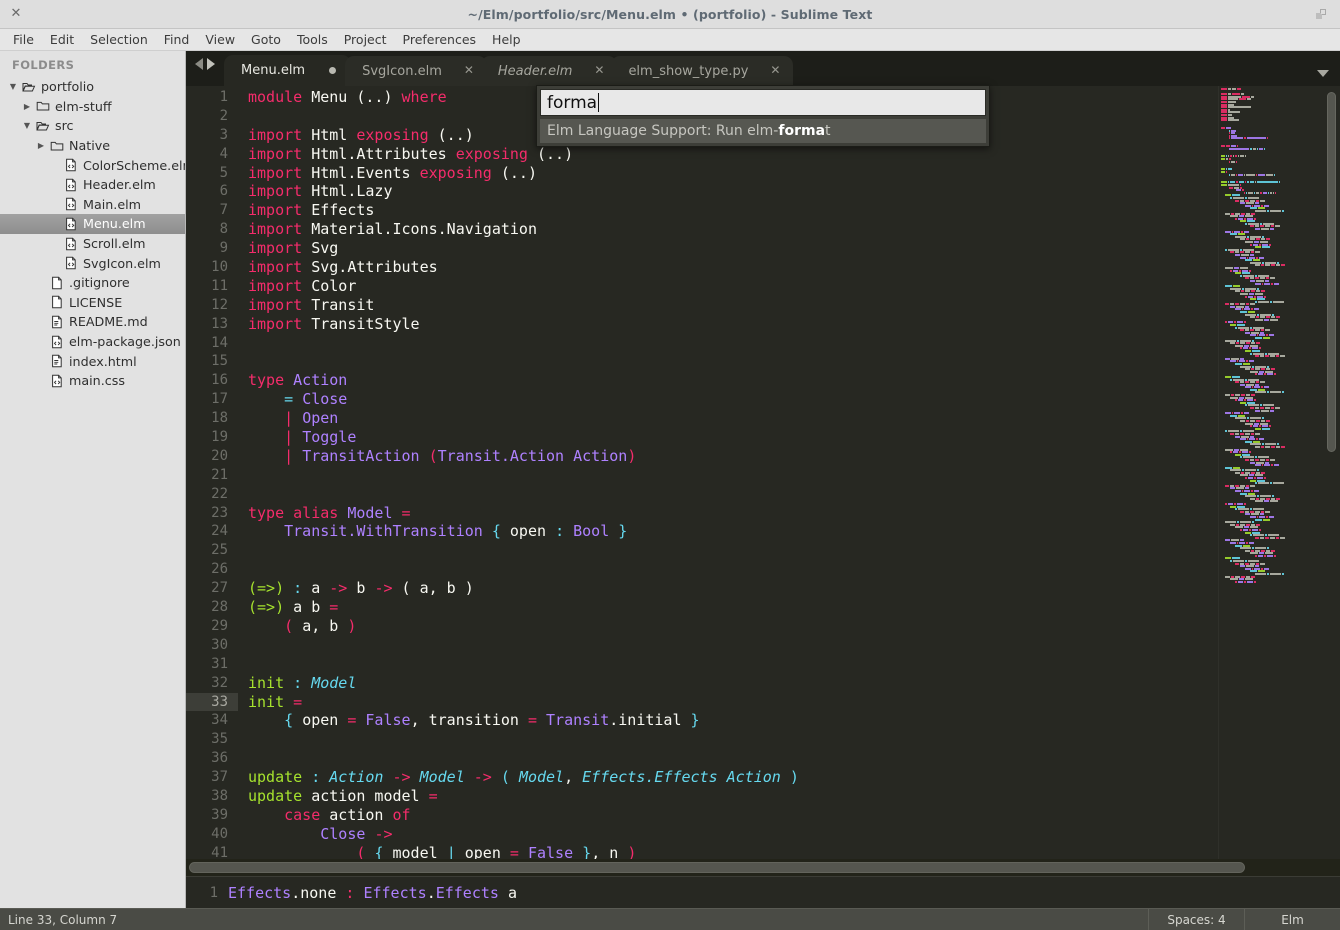 This screenshot has width=1340, height=930. What do you see at coordinates (1292, 919) in the screenshot?
I see `status-syntax-mode: Elm` at bounding box center [1292, 919].